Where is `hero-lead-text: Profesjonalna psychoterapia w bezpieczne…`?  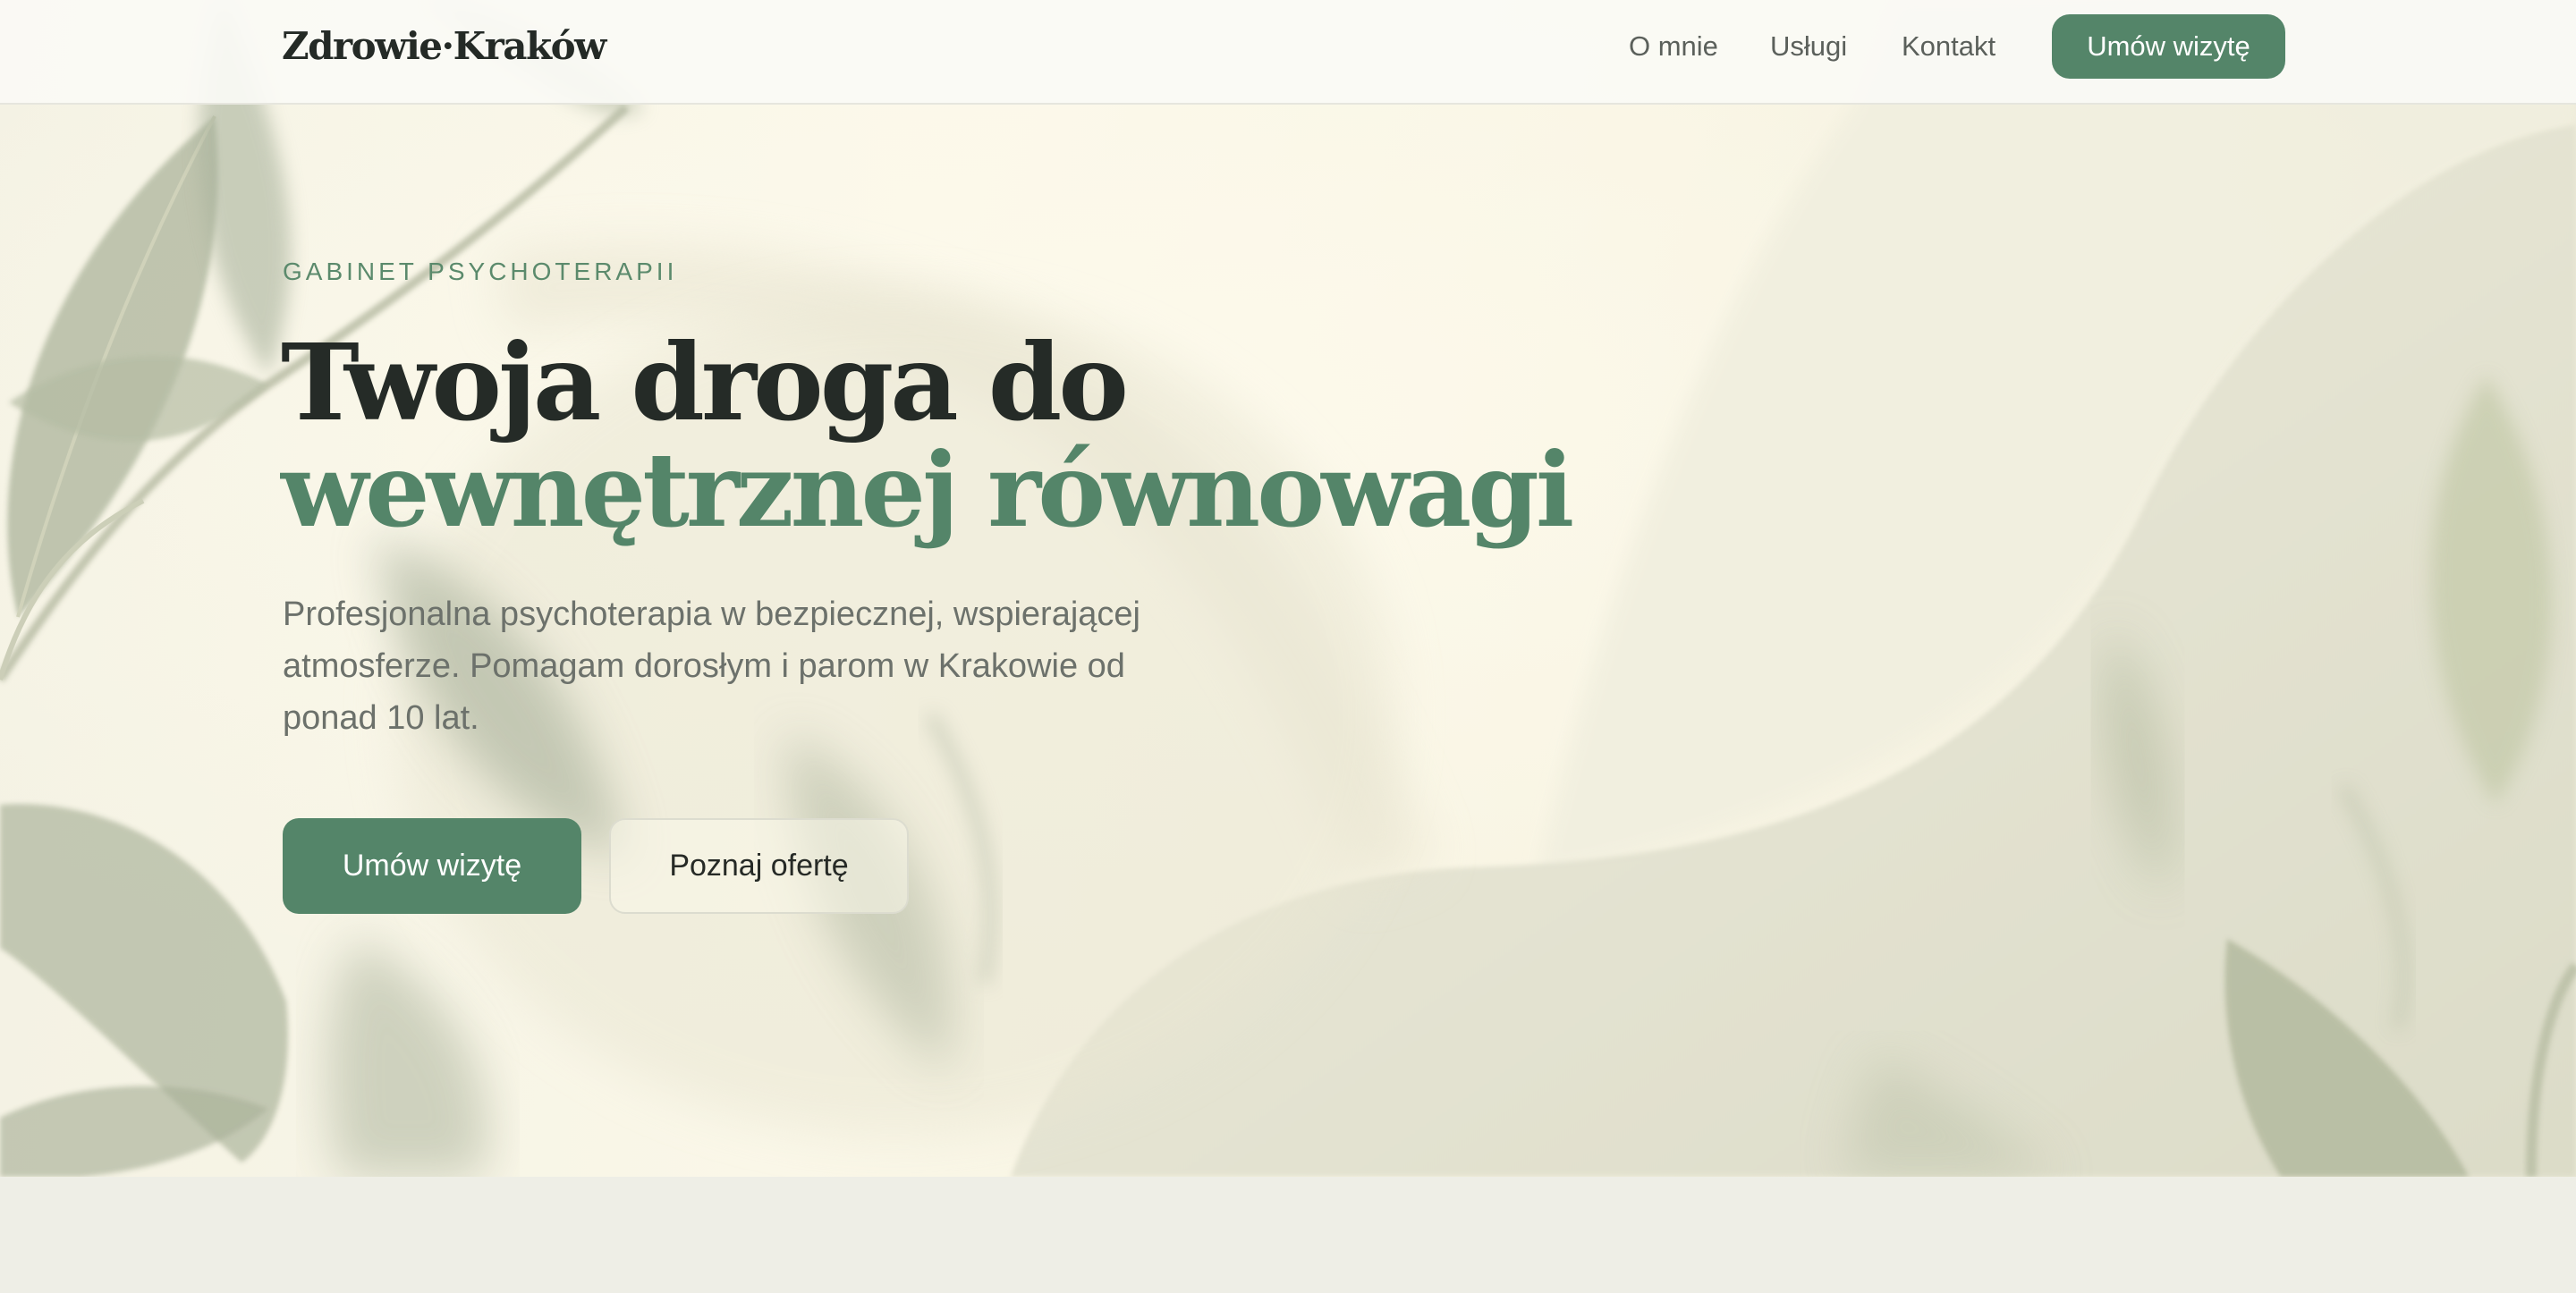
hero-lead-text: Profesjonalna psychoterapia w bezpieczne… is located at coordinates (711, 667).